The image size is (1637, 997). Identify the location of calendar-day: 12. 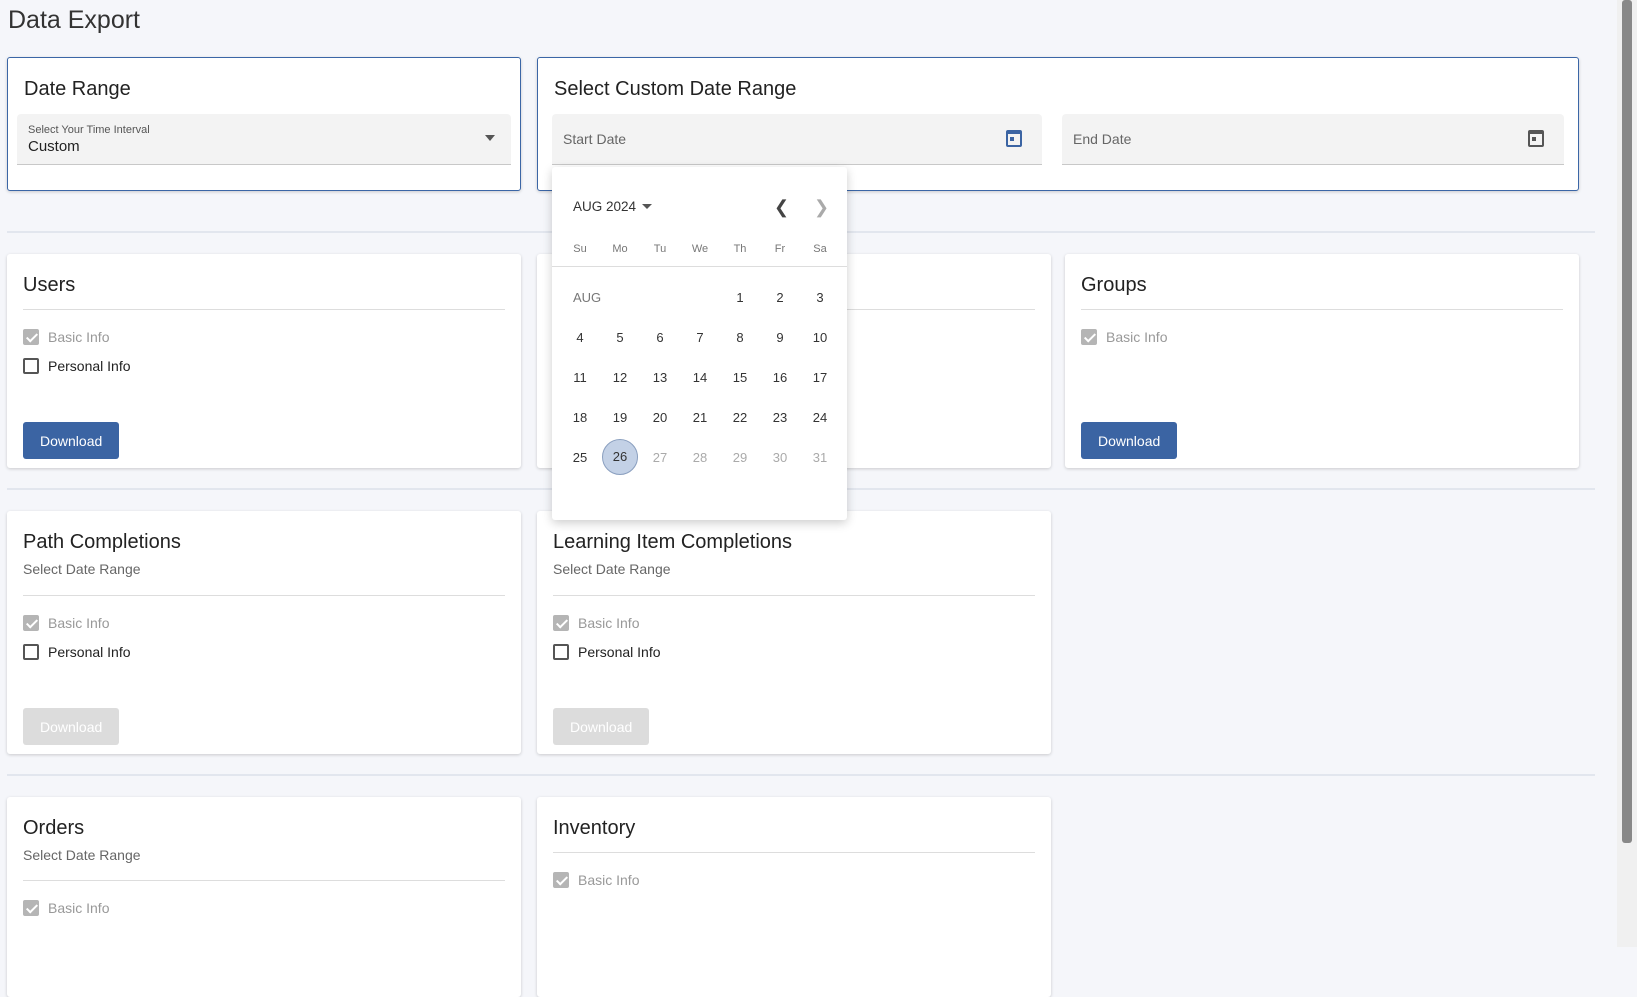
(620, 377).